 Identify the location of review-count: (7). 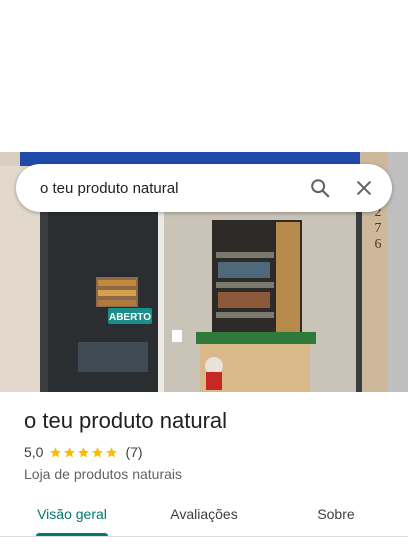
(133, 452).